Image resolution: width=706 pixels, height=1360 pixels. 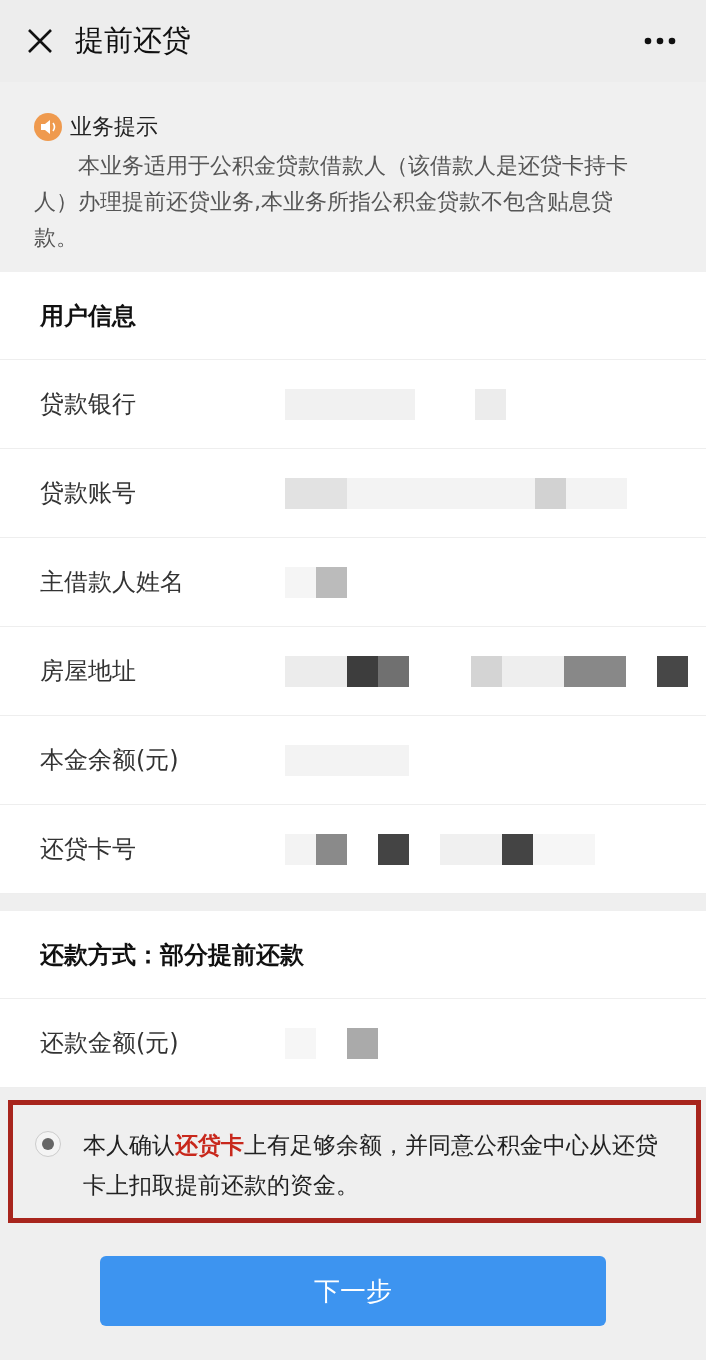 What do you see at coordinates (40, 41) in the screenshot?
I see `close-icon` at bounding box center [40, 41].